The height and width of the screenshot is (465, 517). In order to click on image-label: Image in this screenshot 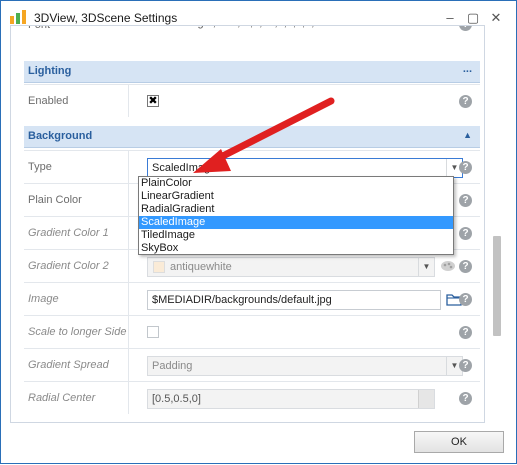, I will do `click(43, 299)`.